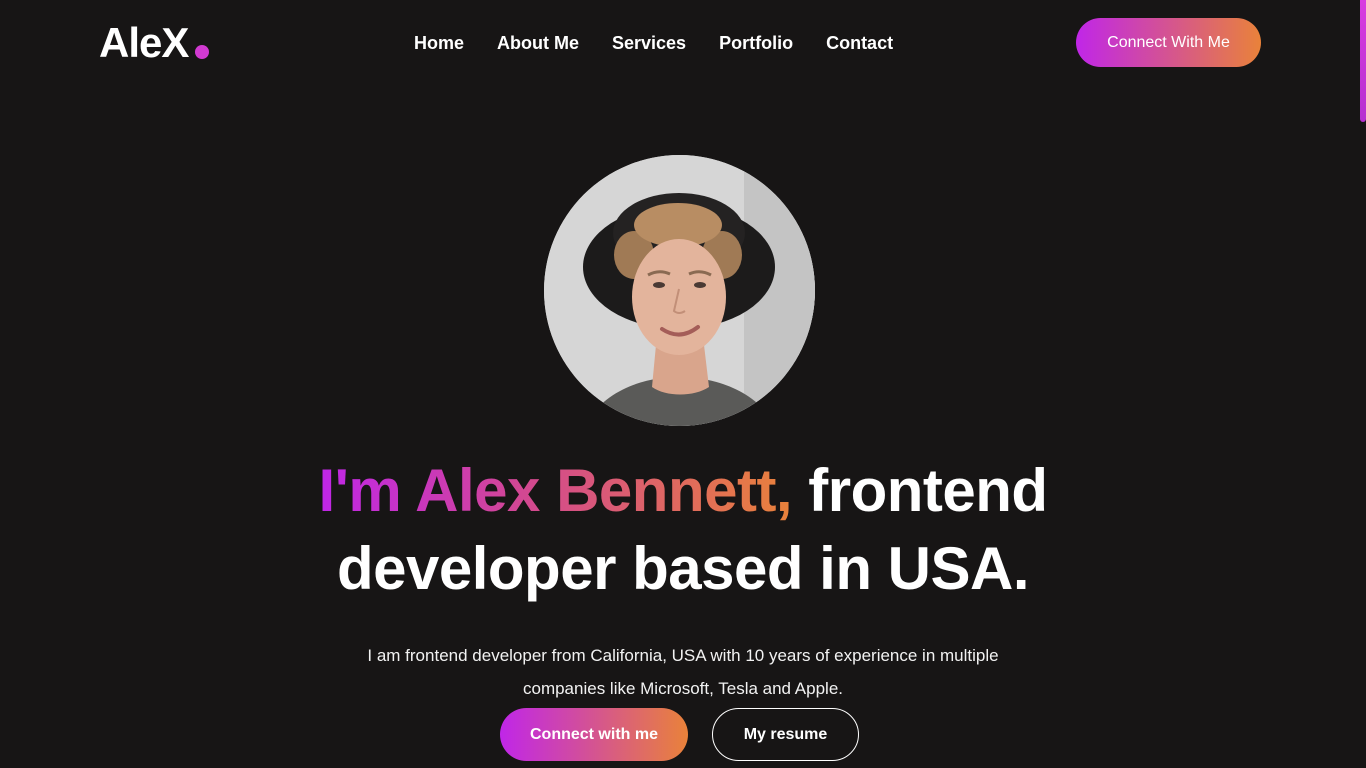 This screenshot has width=1366, height=768. Describe the element at coordinates (785, 734) in the screenshot. I see `my-resume-button: My resume` at that location.